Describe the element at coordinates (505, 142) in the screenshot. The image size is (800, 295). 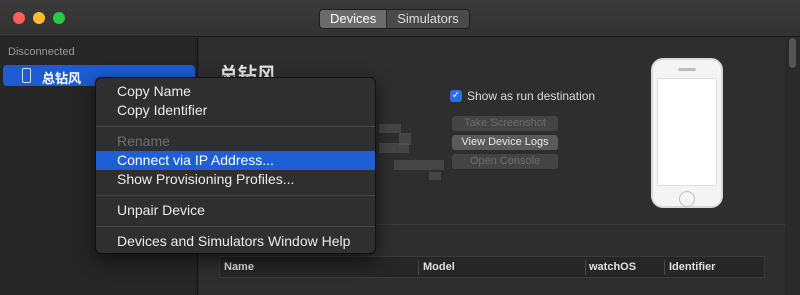
I see `view-device-logs-button: View Device Logs` at that location.